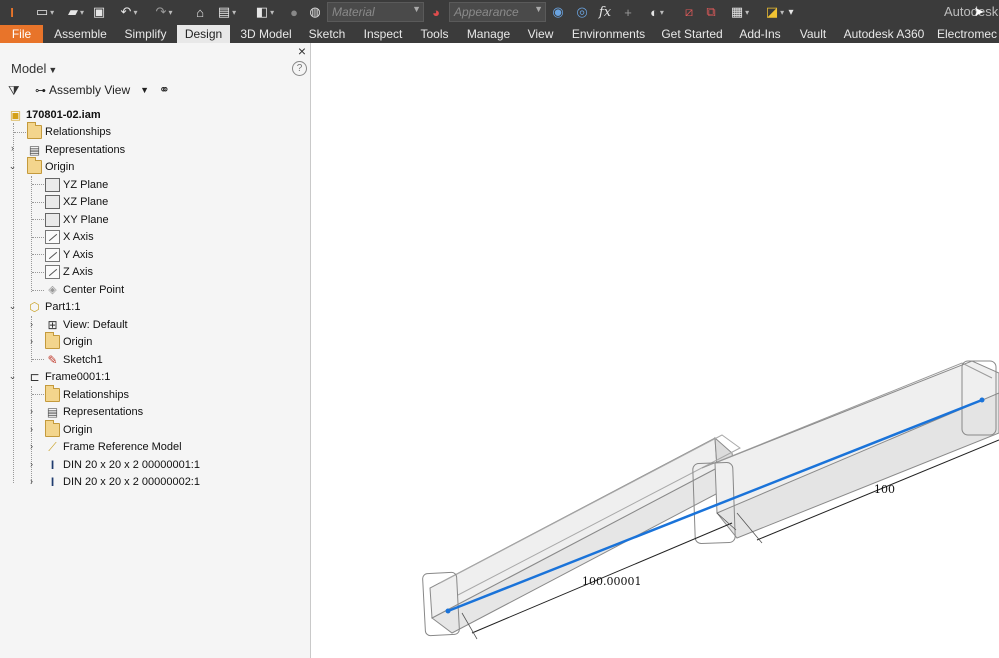 The image size is (999, 658). Describe the element at coordinates (266, 34) in the screenshot. I see `tab-3d-model: 3D Model` at that location.